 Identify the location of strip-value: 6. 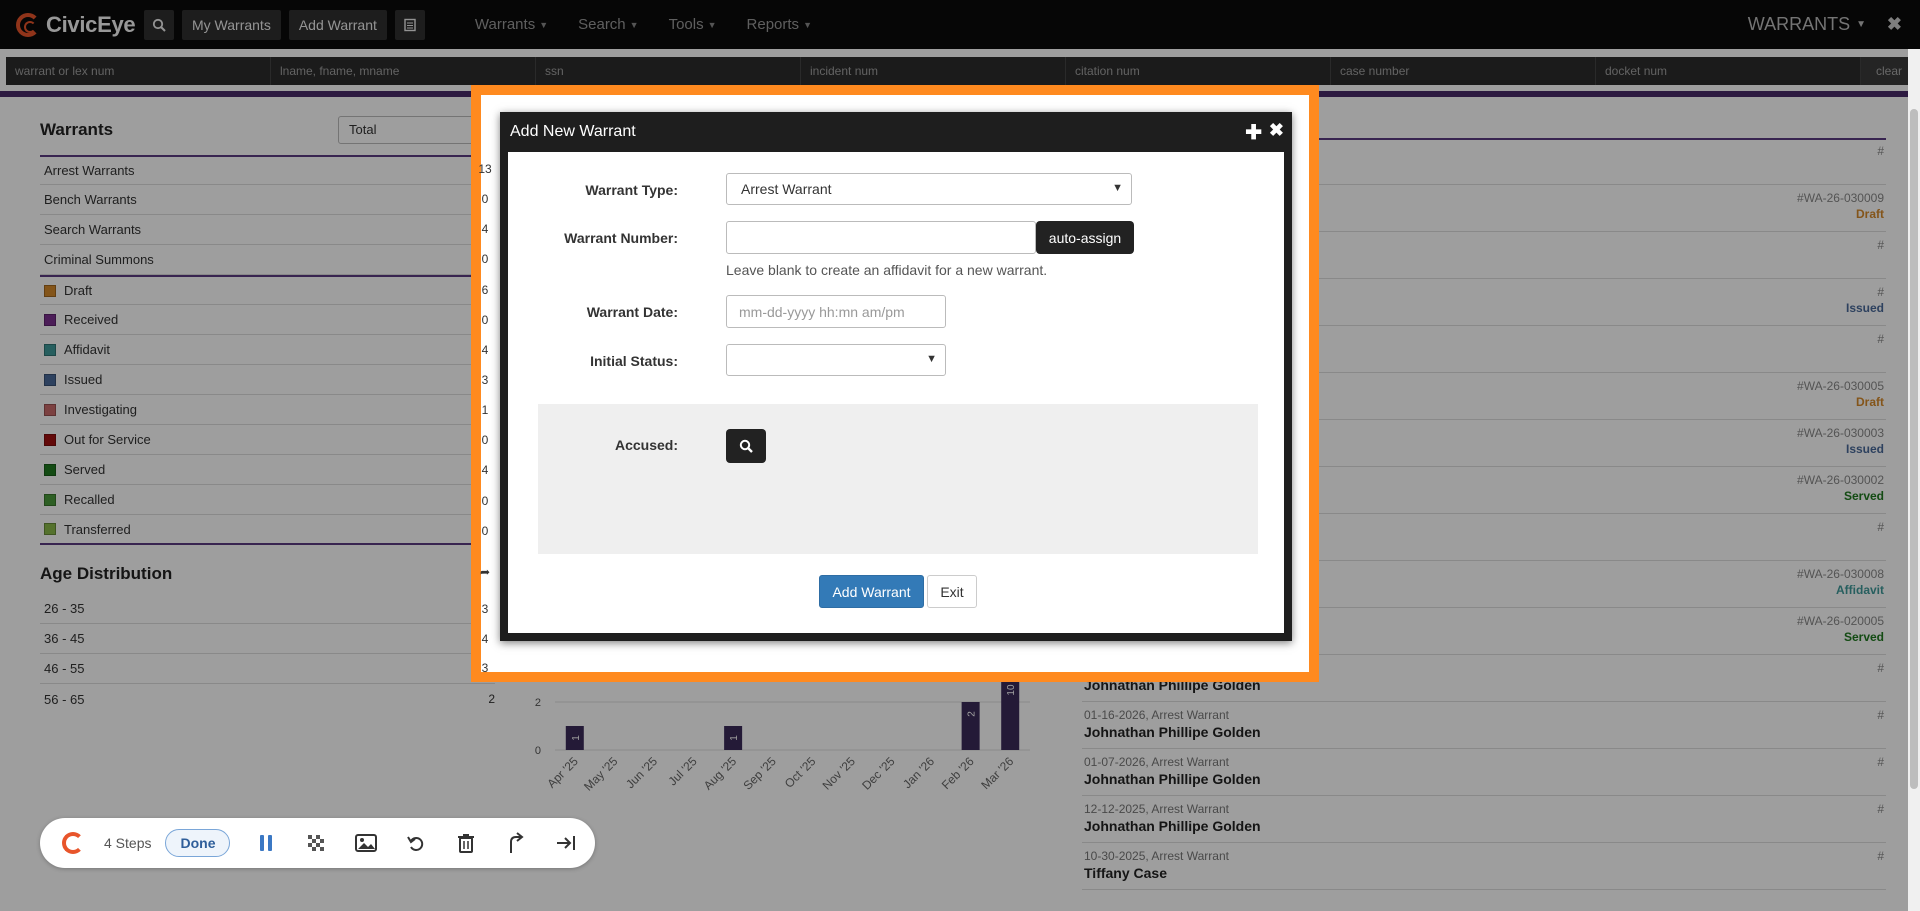
(485, 290).